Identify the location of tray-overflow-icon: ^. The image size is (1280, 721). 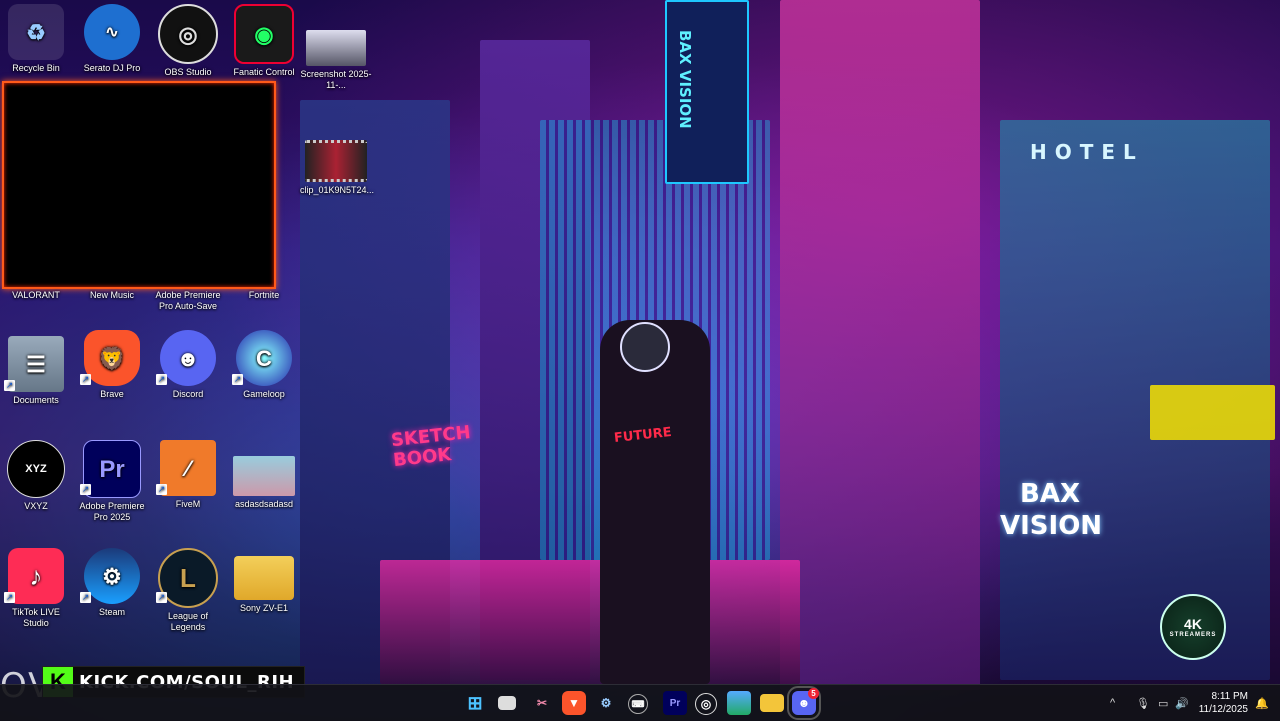
(1112, 703).